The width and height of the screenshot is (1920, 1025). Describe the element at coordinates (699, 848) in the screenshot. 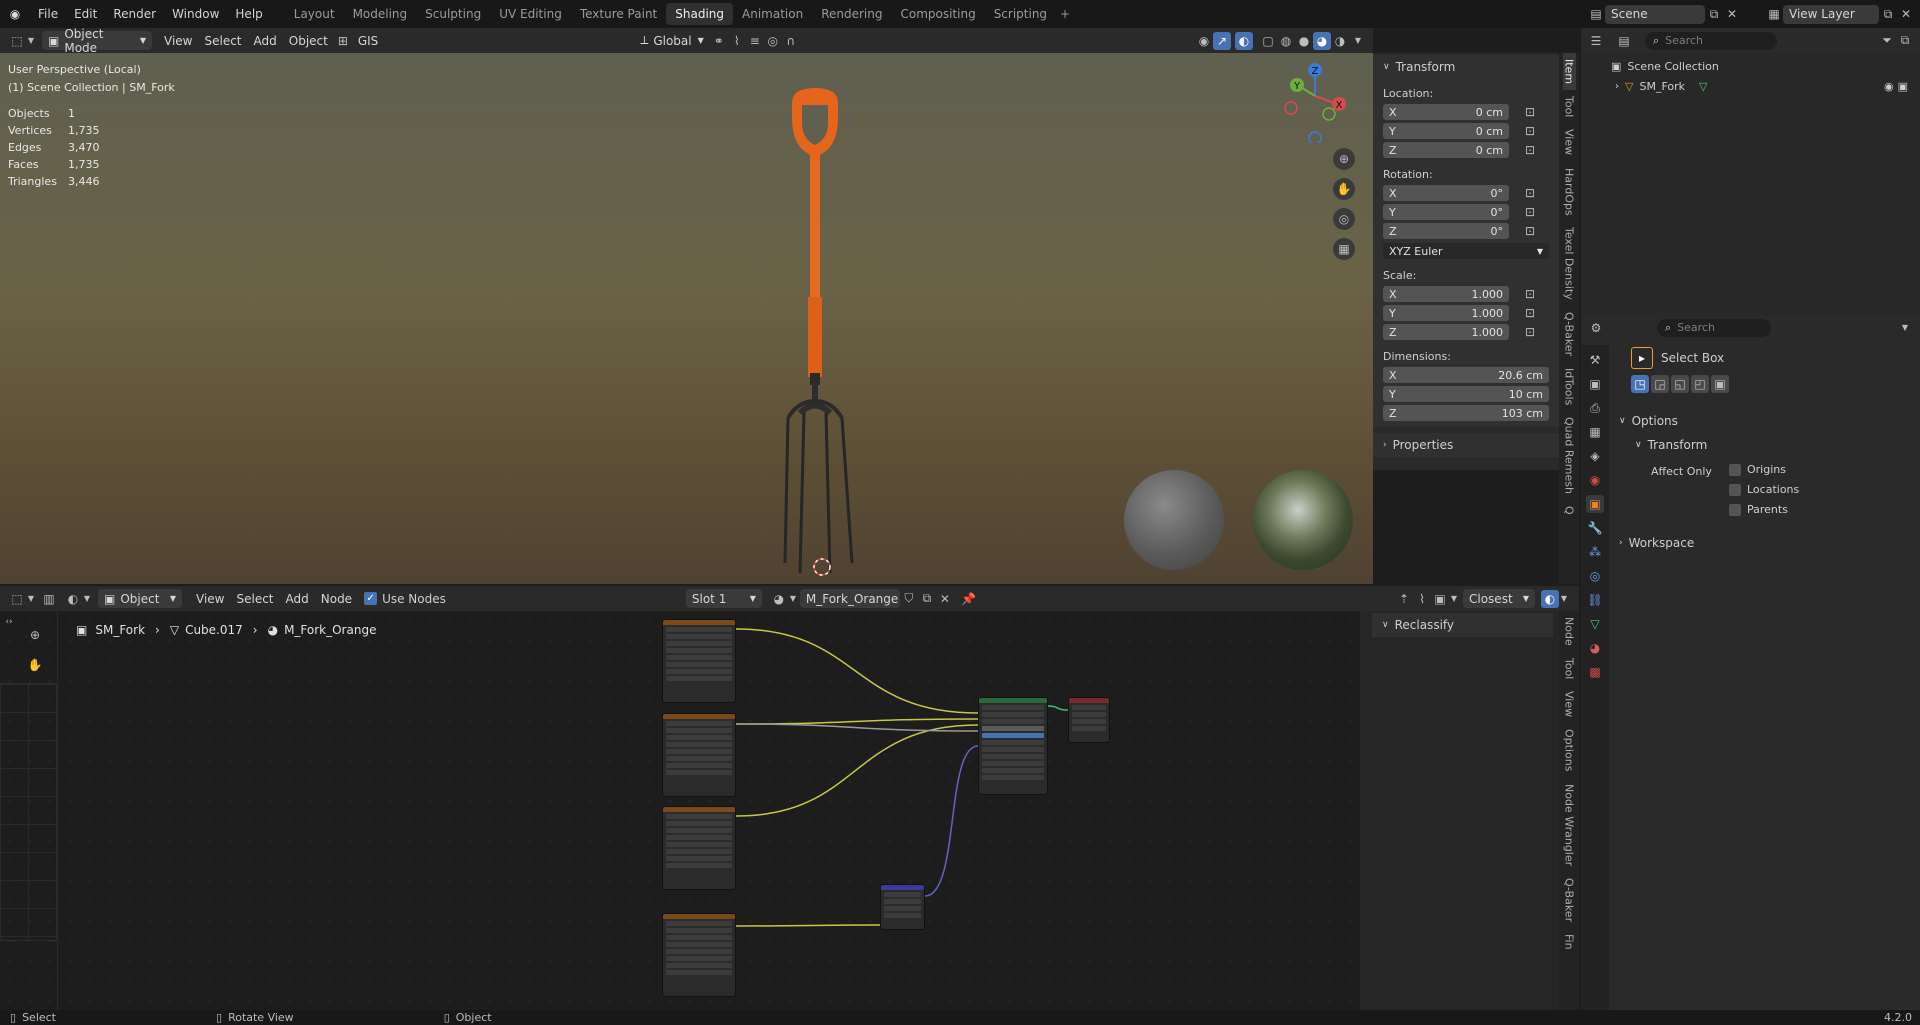

I see `image-texture-node-roughness` at that location.